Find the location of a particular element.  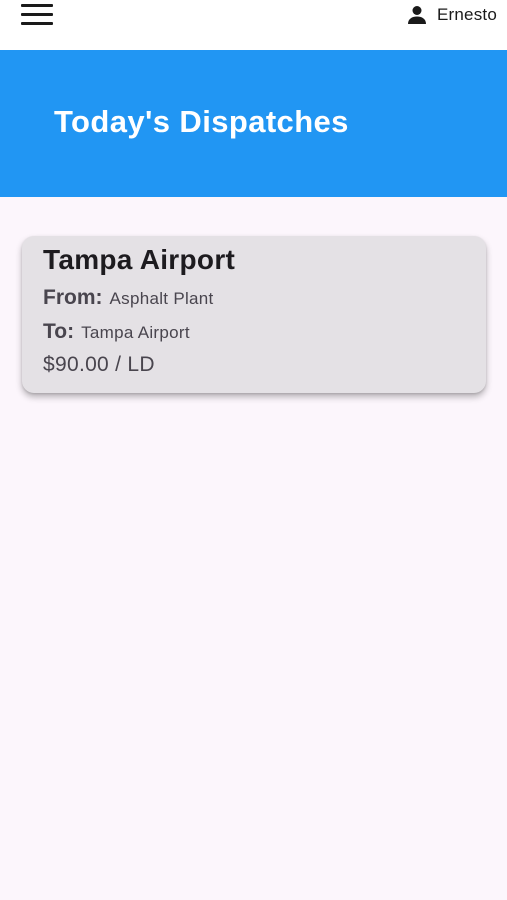

from-label: From: is located at coordinates (73, 297).